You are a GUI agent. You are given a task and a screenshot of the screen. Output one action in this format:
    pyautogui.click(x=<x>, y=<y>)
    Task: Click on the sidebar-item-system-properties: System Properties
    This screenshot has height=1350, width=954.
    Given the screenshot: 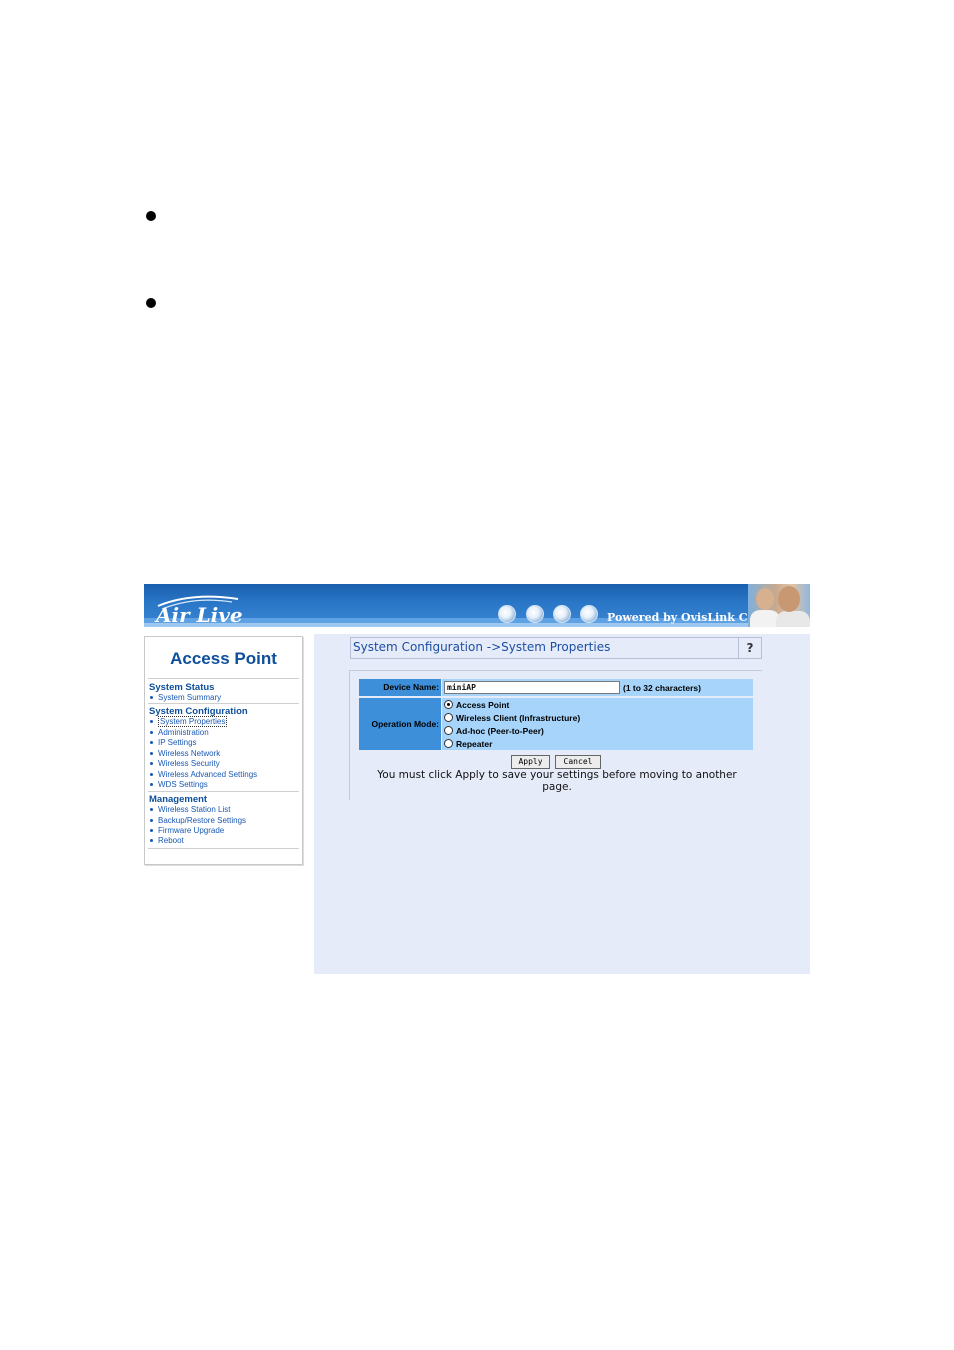 What is the action you would take?
    pyautogui.click(x=188, y=721)
    